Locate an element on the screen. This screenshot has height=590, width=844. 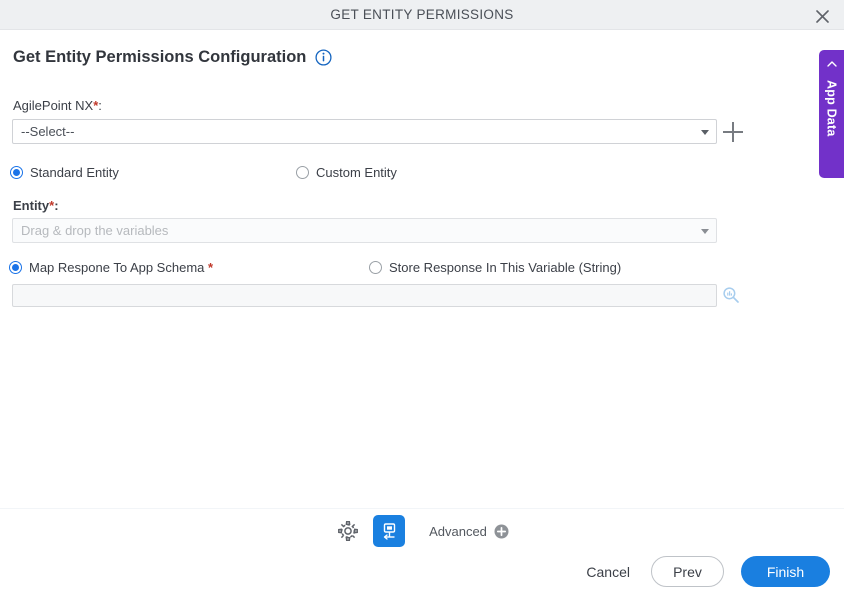
radio-map-response-label: Map Respone To App Schema * is located at coordinates (121, 267).